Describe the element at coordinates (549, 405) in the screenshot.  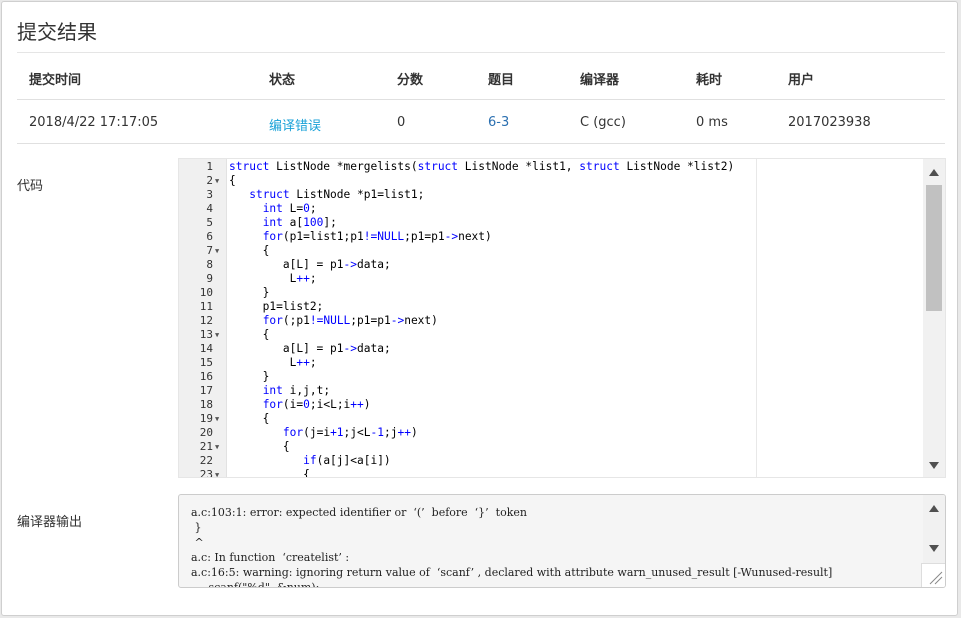
I see `code-line: 18 for(i=0;i<L;i++)` at that location.